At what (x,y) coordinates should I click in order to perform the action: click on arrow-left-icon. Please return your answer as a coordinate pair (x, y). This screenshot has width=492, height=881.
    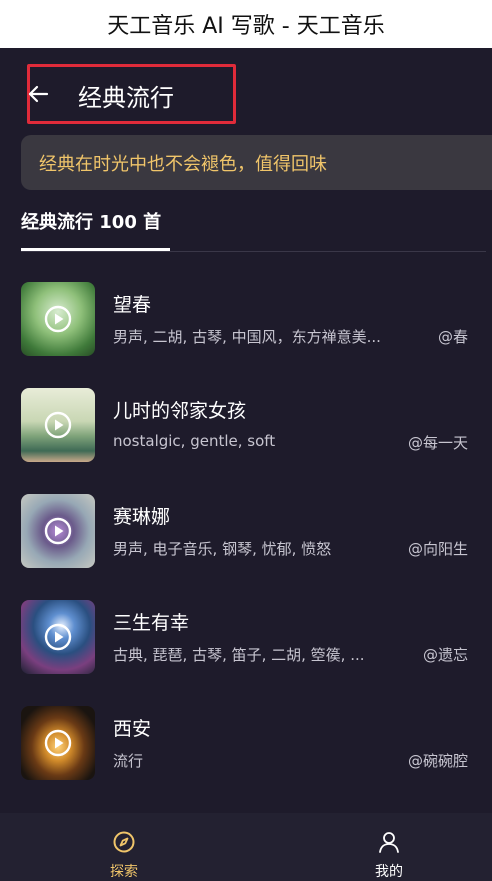
    Looking at the image, I should click on (38, 94).